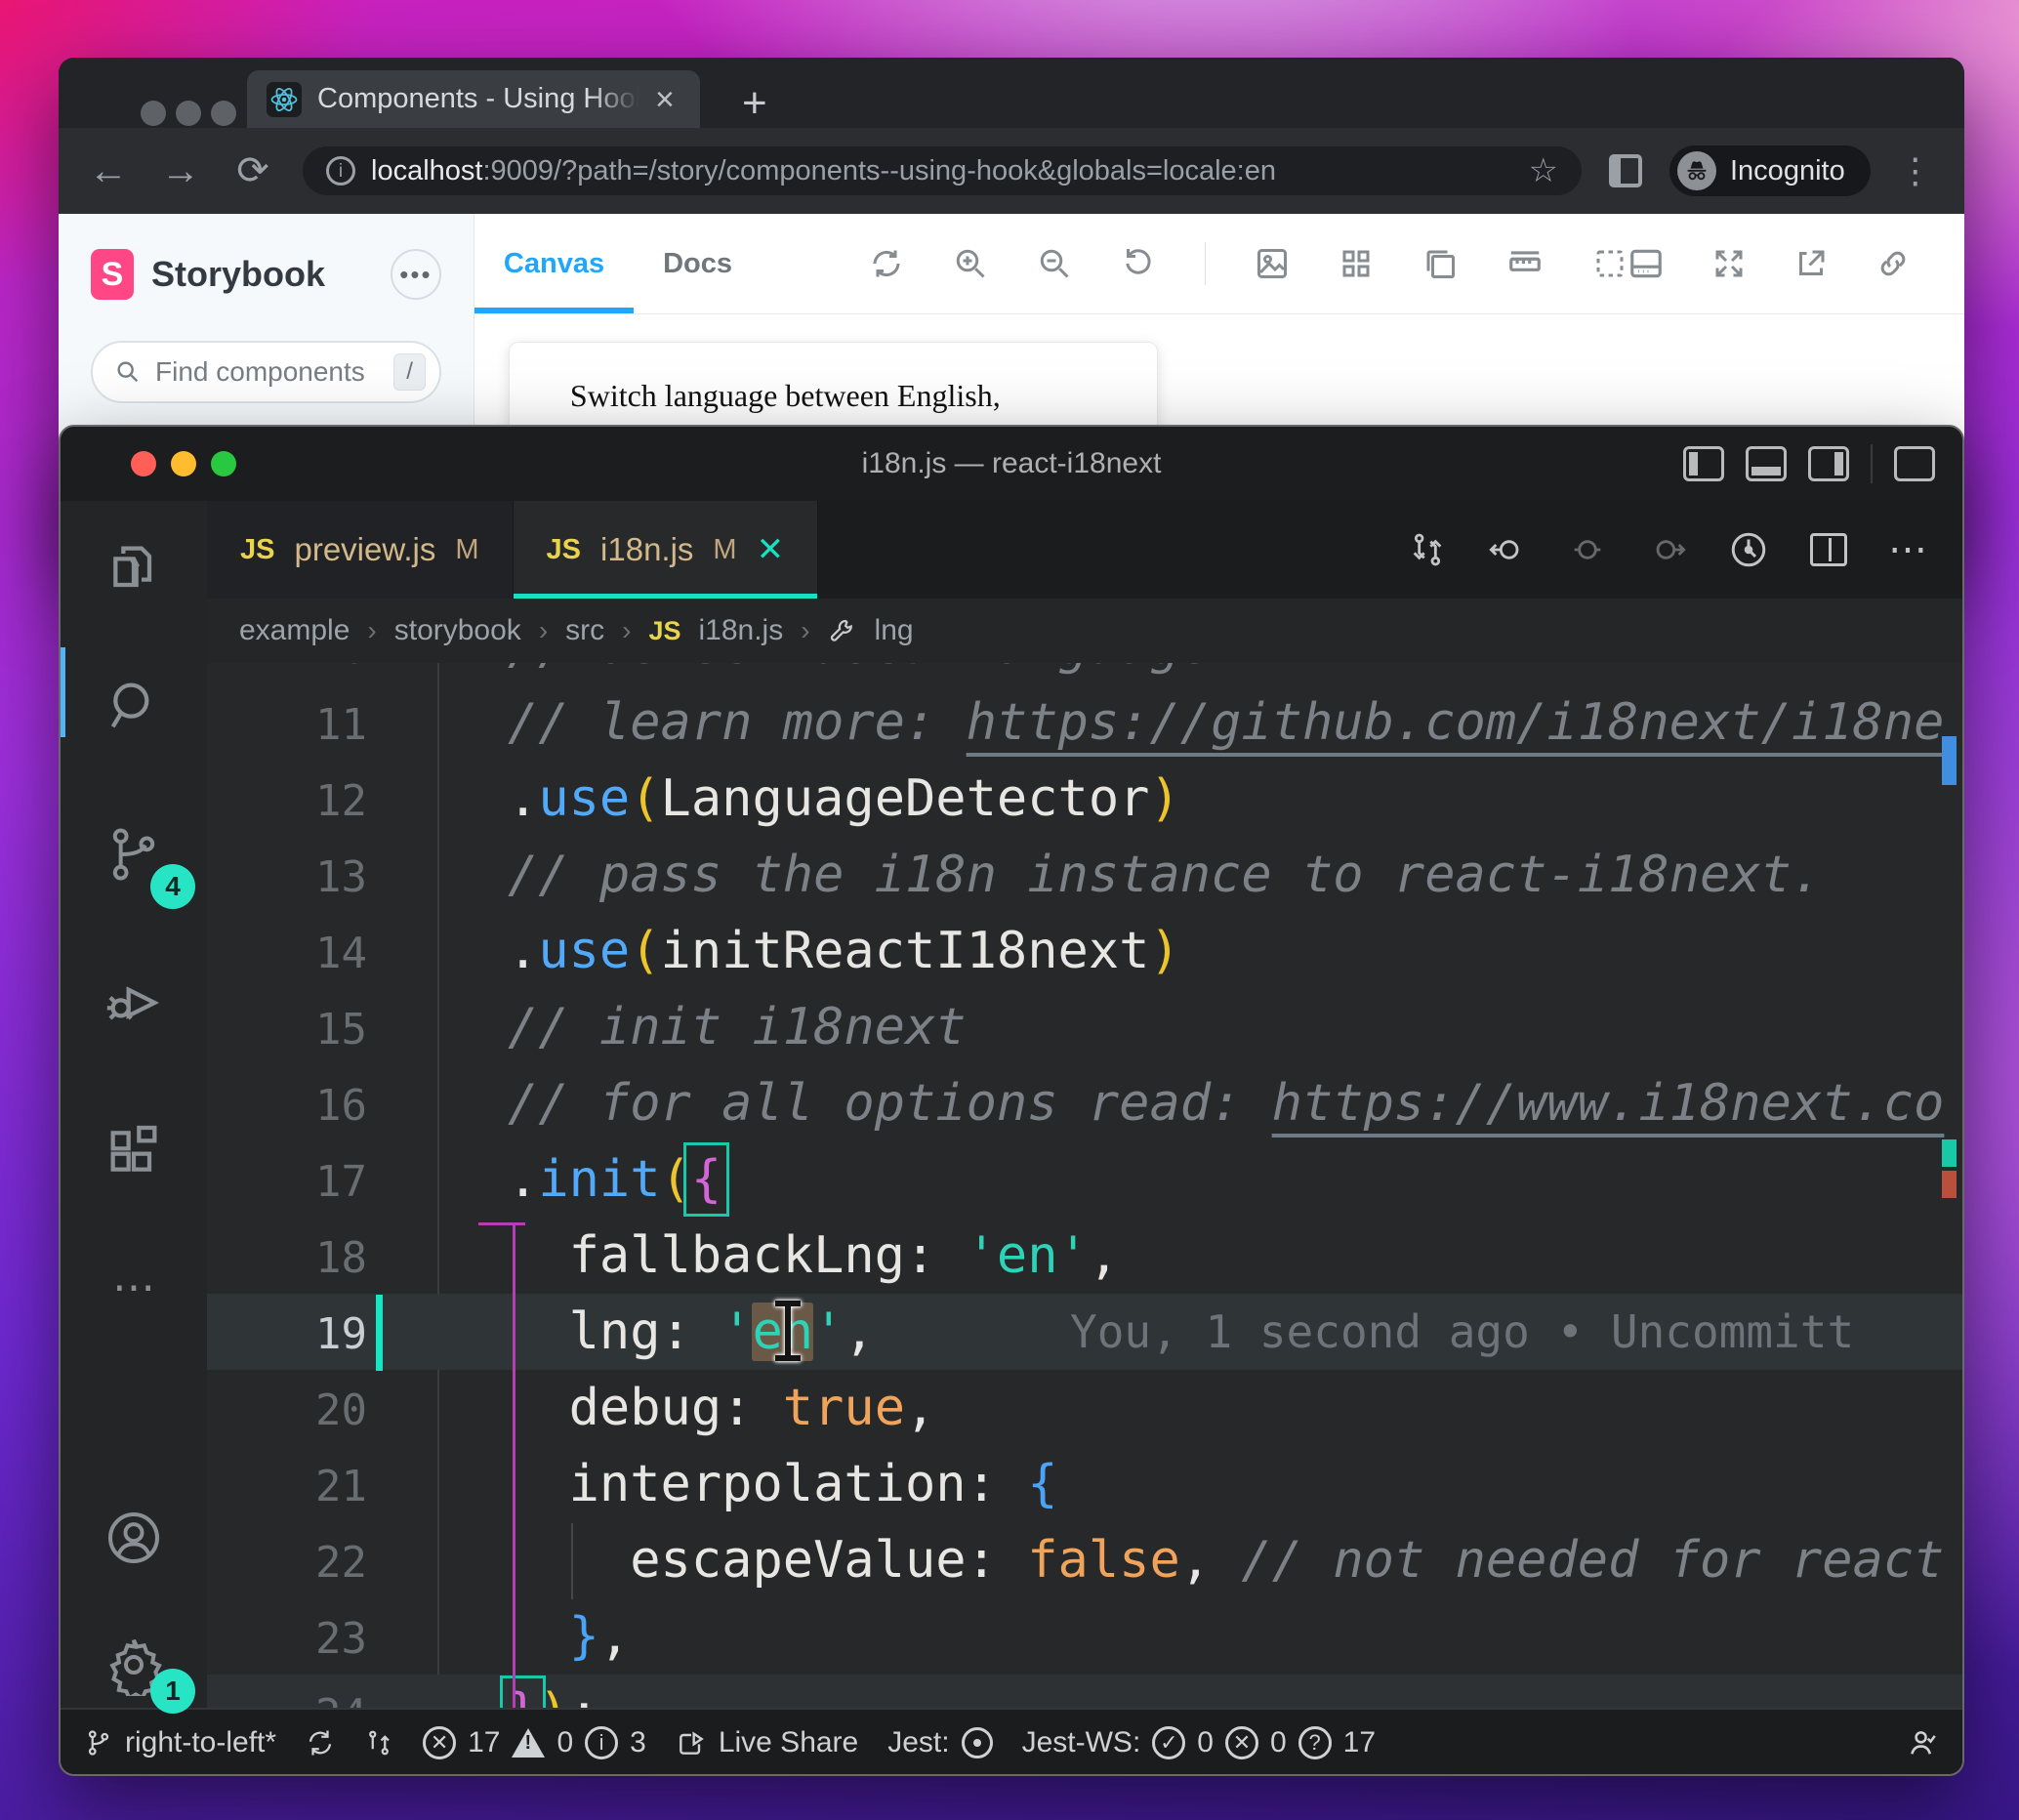  What do you see at coordinates (1272, 263) in the screenshot?
I see `background-icon` at bounding box center [1272, 263].